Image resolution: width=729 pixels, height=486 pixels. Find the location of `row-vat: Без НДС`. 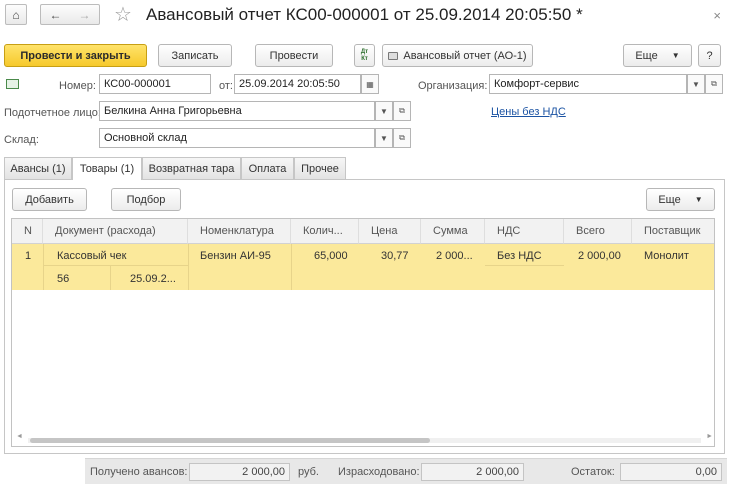

row-vat: Без НДС is located at coordinates (519, 256).